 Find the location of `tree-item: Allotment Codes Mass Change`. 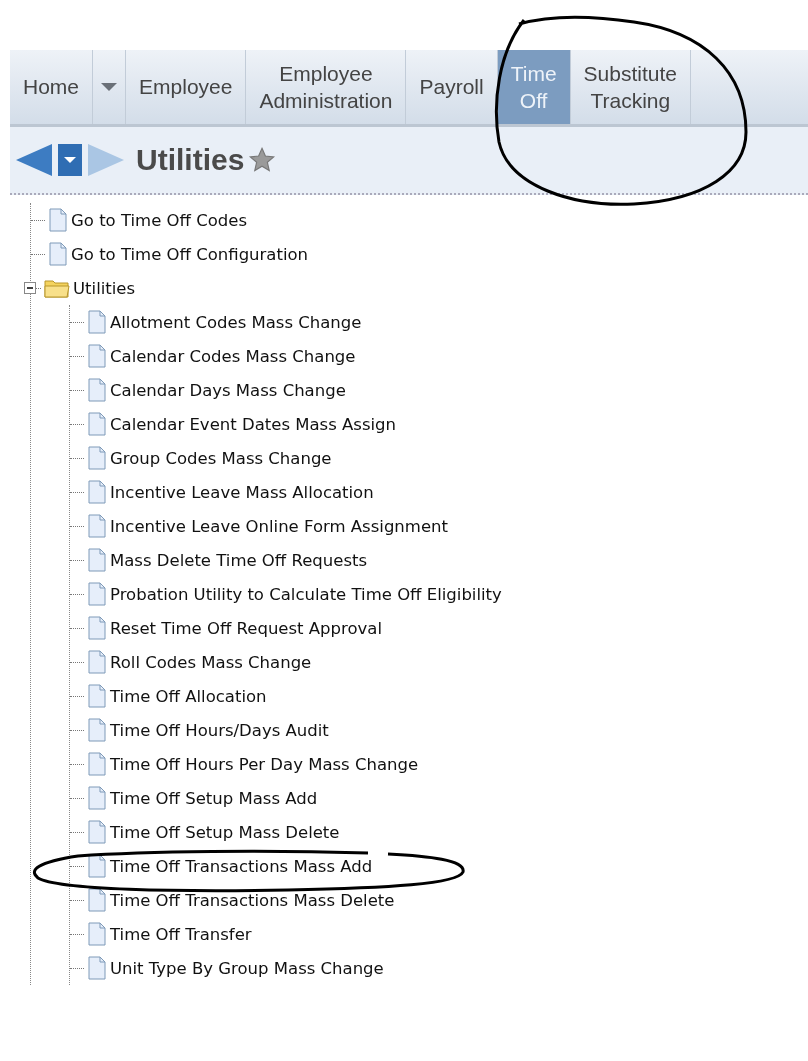

tree-item: Allotment Codes Mass Change is located at coordinates (236, 322).